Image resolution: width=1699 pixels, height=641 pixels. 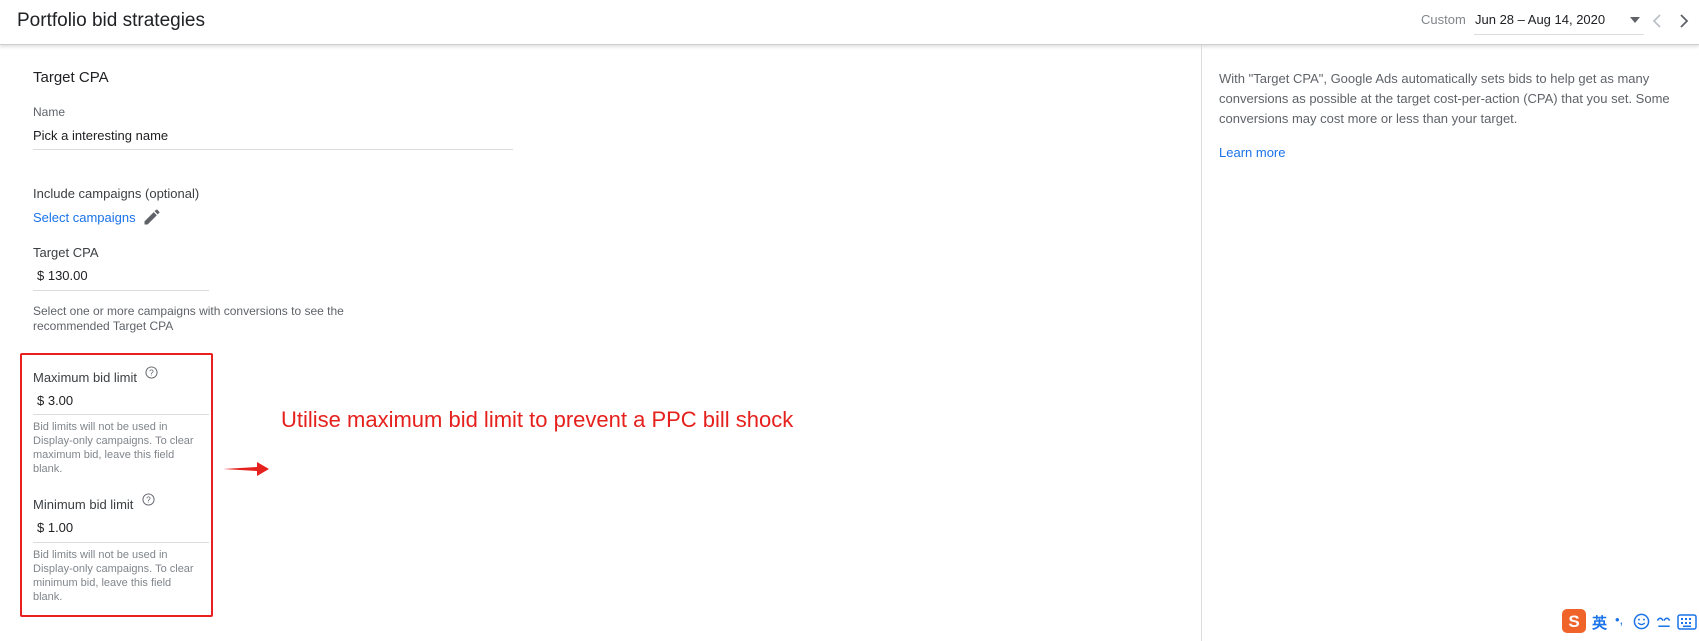 I want to click on side-panel-divider, so click(x=1201, y=343).